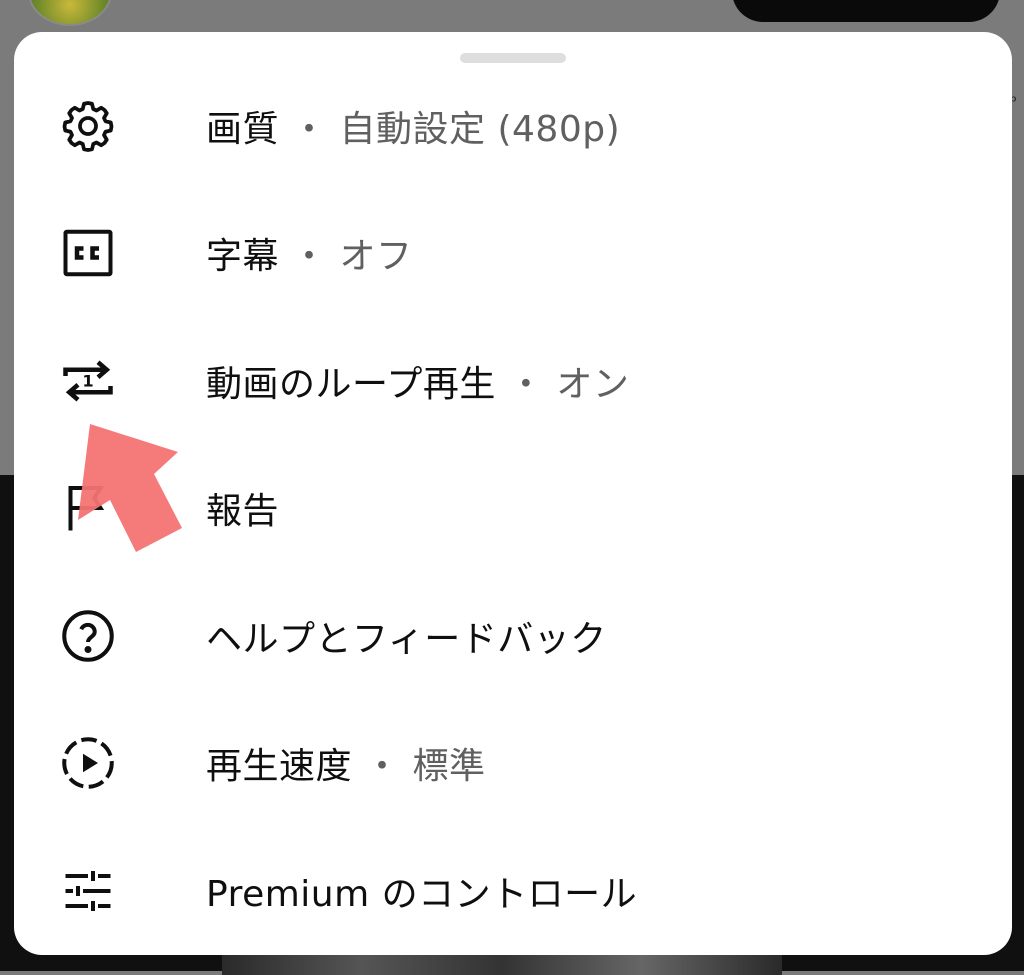 The width and height of the screenshot is (1024, 975). Describe the element at coordinates (88, 253) in the screenshot. I see `closed-captions-icon` at that location.